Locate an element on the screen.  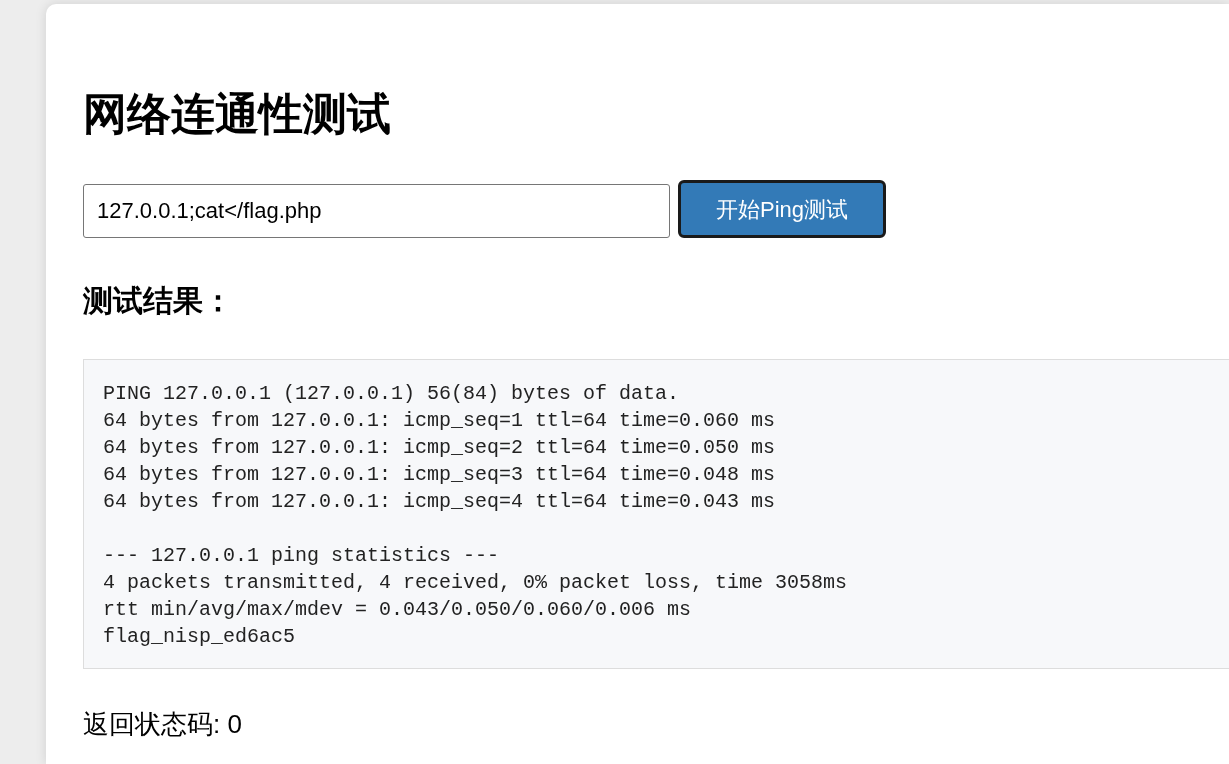
ping-button: 开始Ping测试 is located at coordinates (782, 209).